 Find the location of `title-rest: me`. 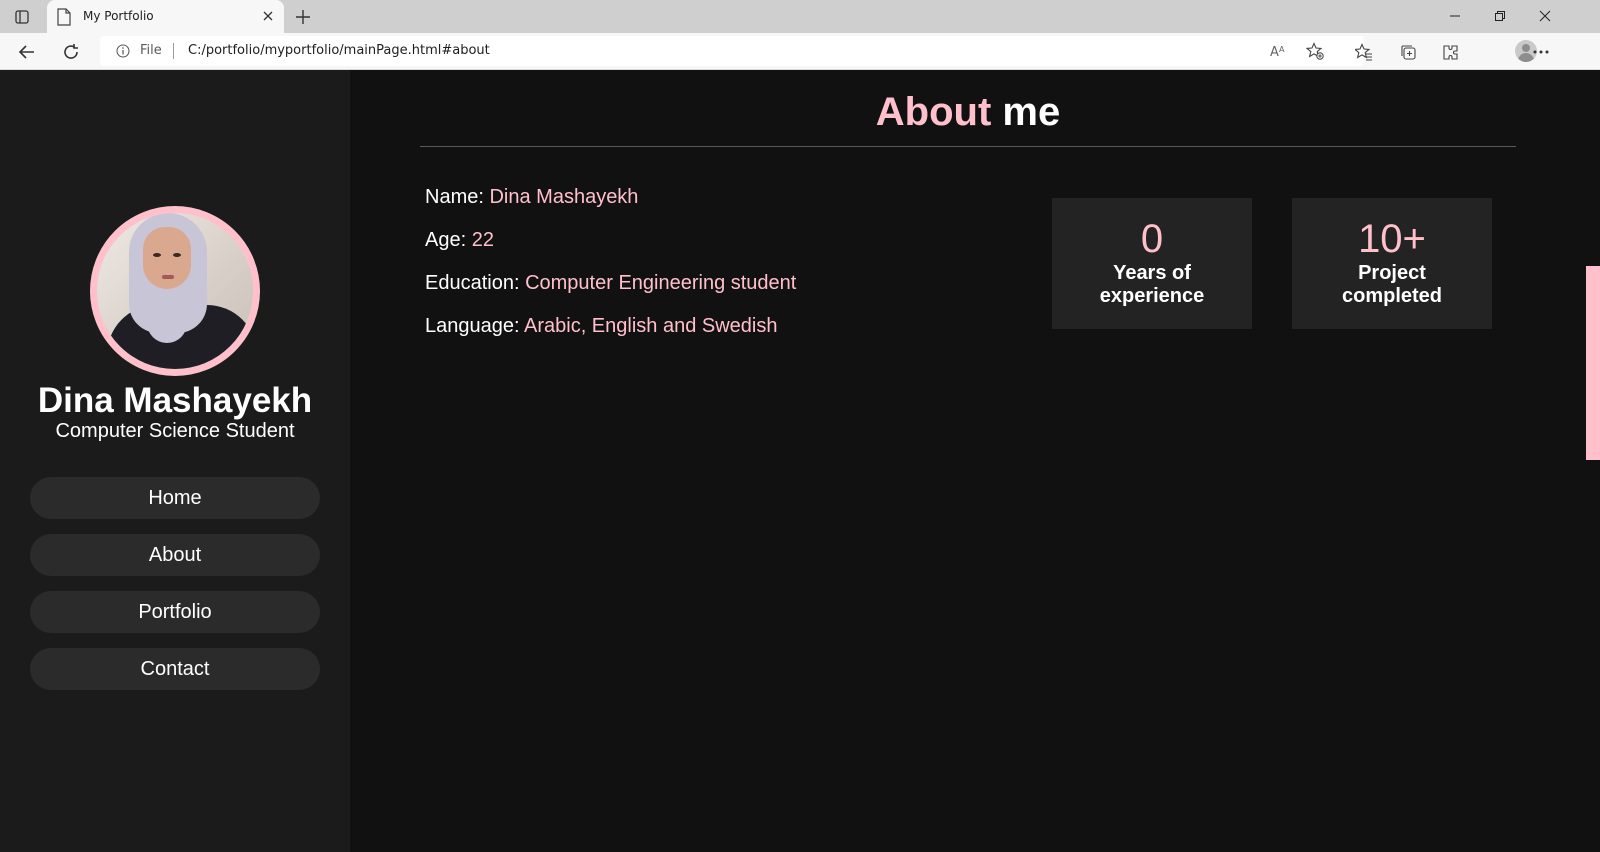

title-rest: me is located at coordinates (1031, 112).